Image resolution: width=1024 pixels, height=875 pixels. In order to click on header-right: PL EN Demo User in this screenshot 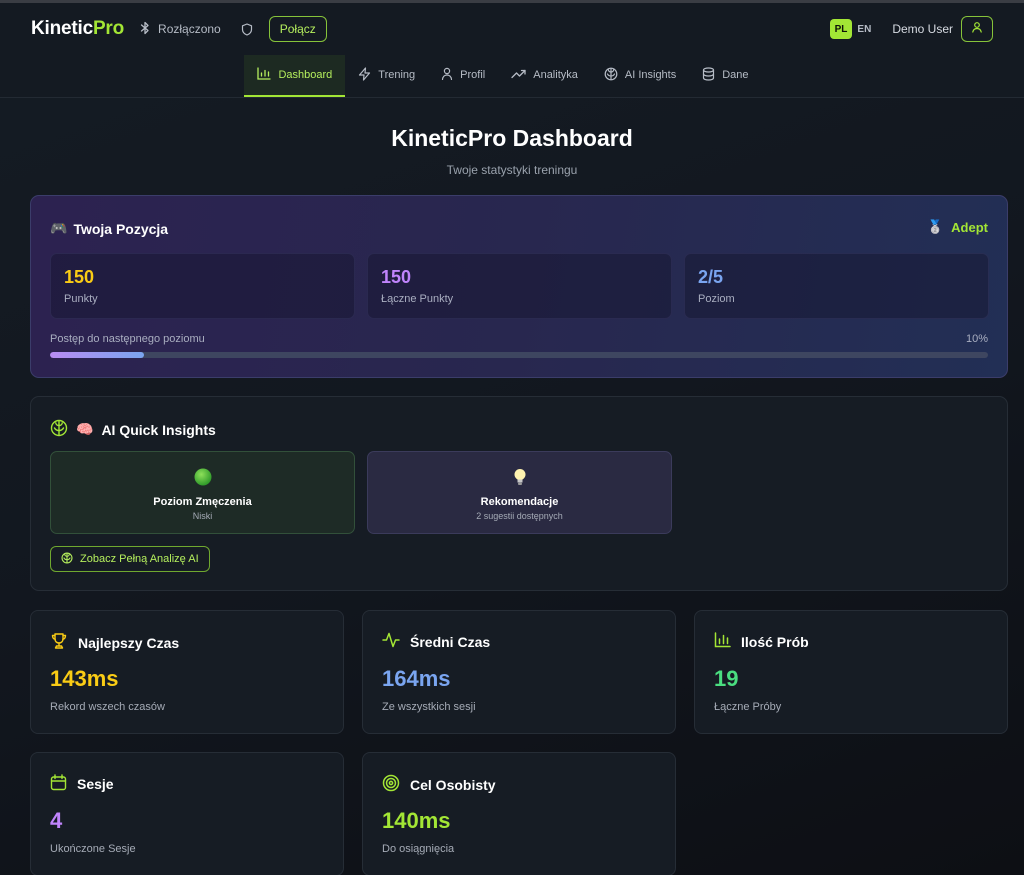, I will do `click(911, 29)`.